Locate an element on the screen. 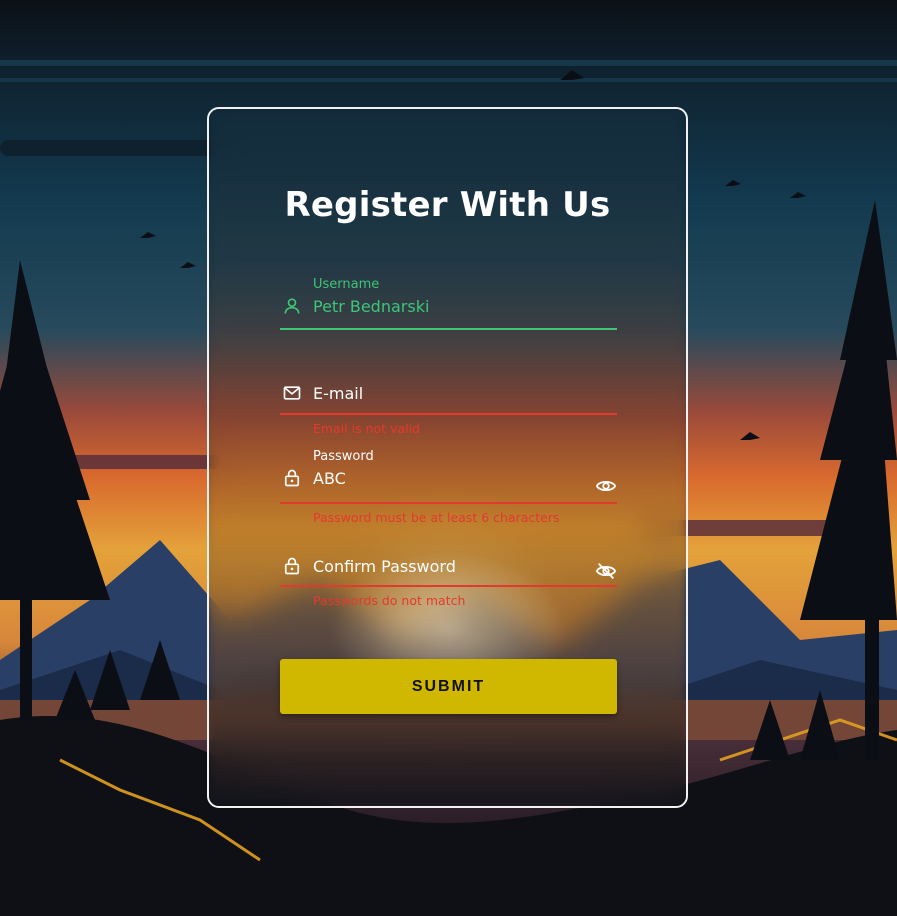 This screenshot has height=916, width=897. email-underline is located at coordinates (448, 414).